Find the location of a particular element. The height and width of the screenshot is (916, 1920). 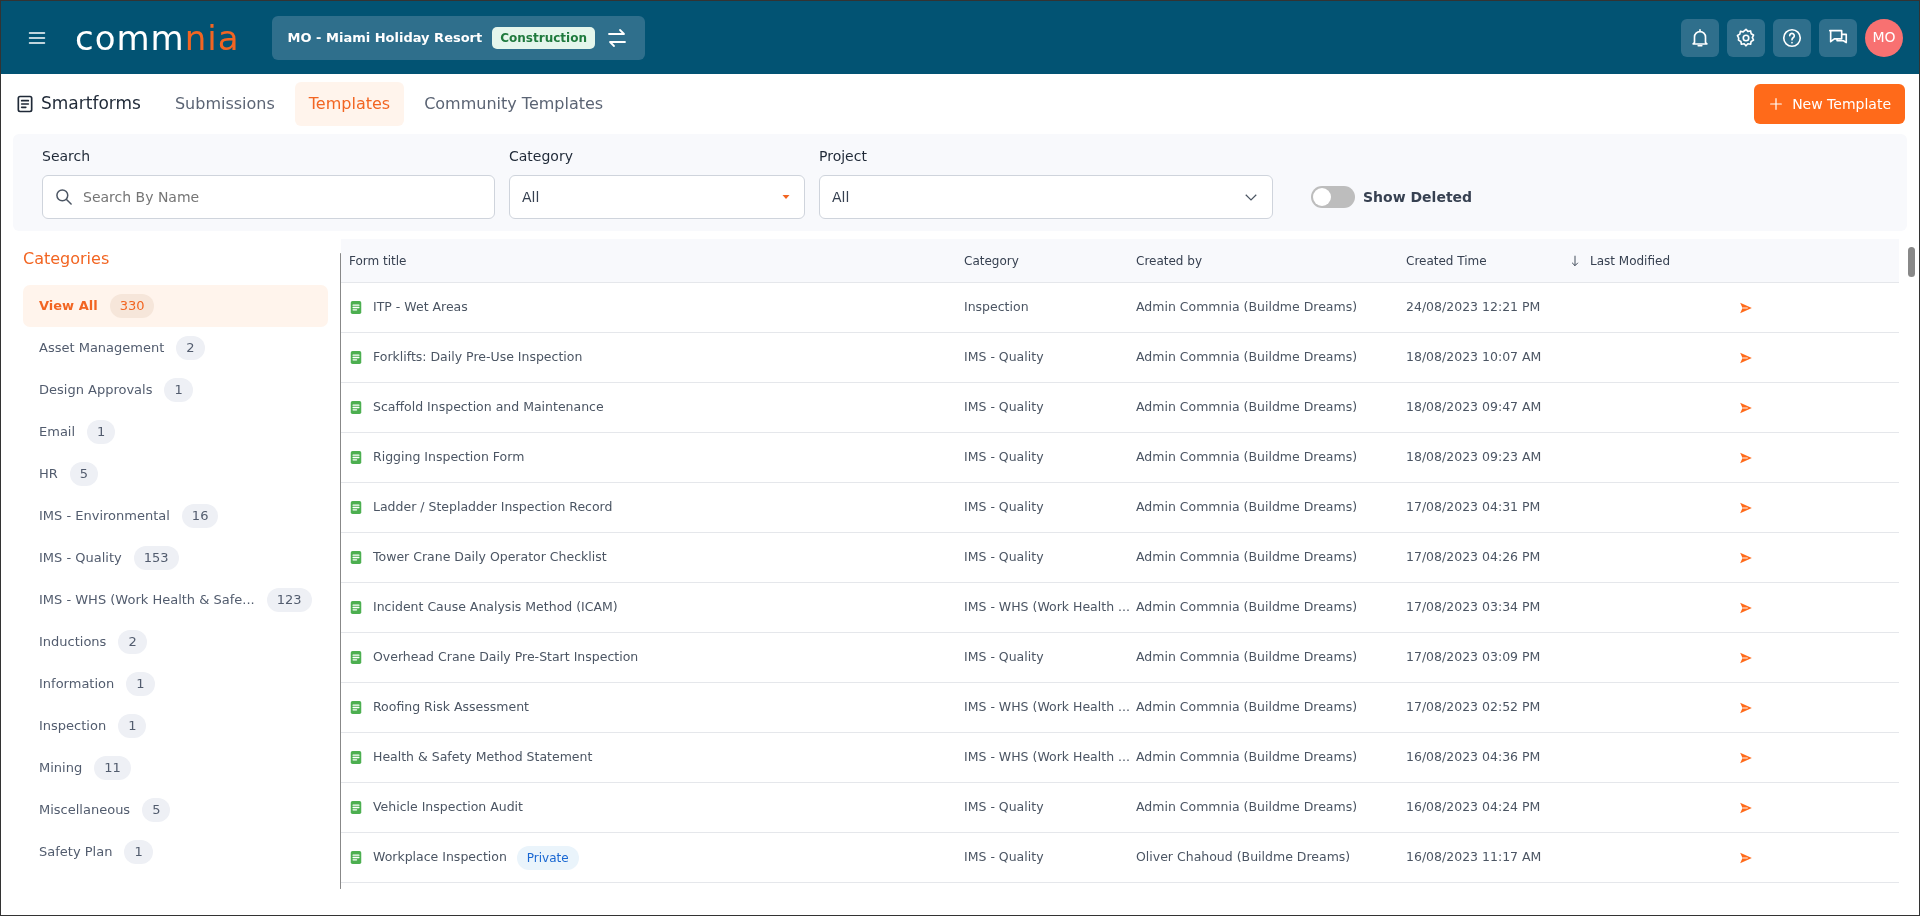

logo: commnia is located at coordinates (157, 37).